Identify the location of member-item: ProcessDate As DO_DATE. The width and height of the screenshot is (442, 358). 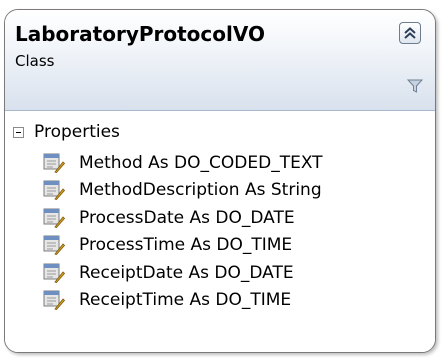
(183, 218).